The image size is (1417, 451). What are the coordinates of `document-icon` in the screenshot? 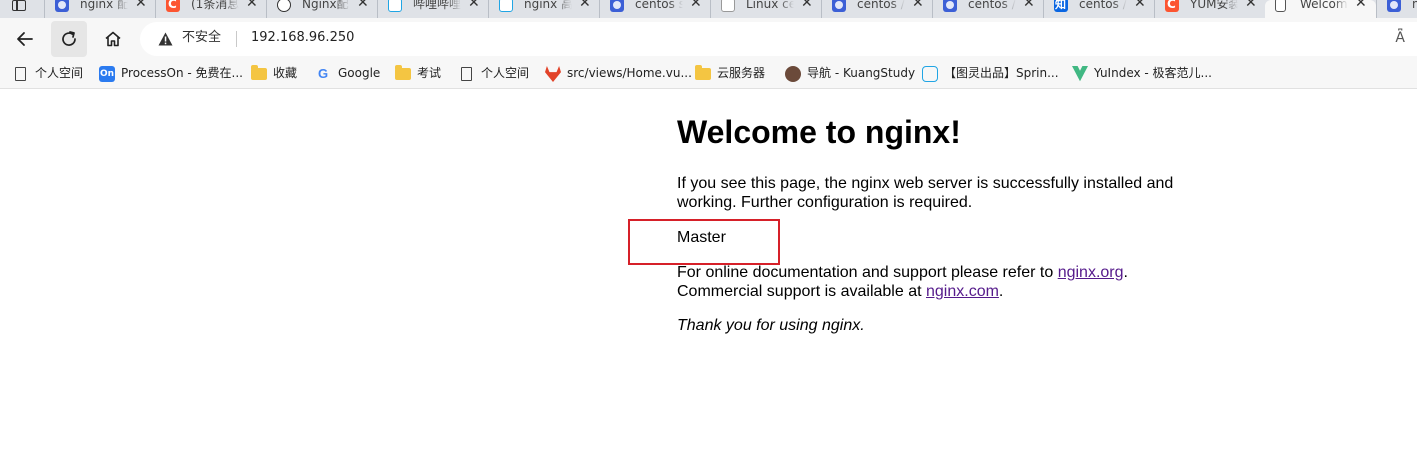 It's located at (1280, 6).